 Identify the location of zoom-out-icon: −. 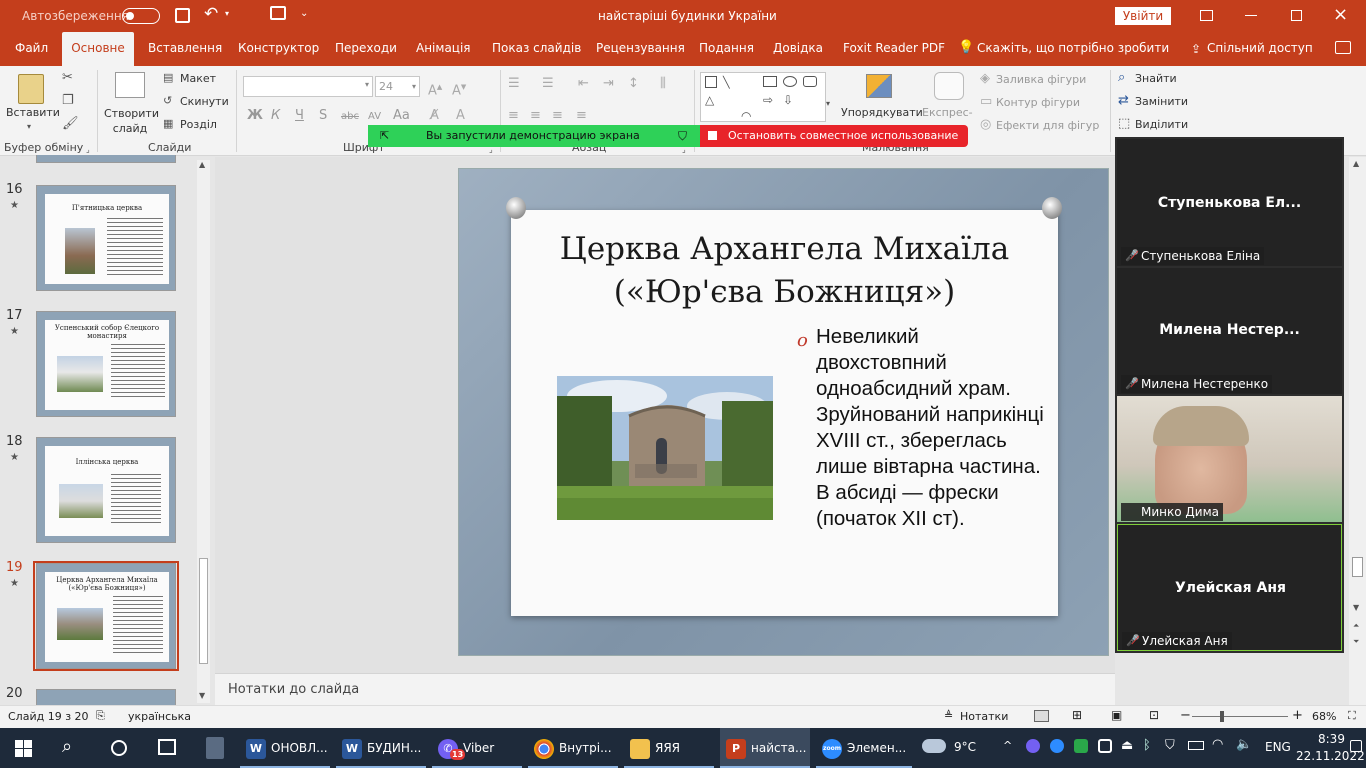
(1185, 715).